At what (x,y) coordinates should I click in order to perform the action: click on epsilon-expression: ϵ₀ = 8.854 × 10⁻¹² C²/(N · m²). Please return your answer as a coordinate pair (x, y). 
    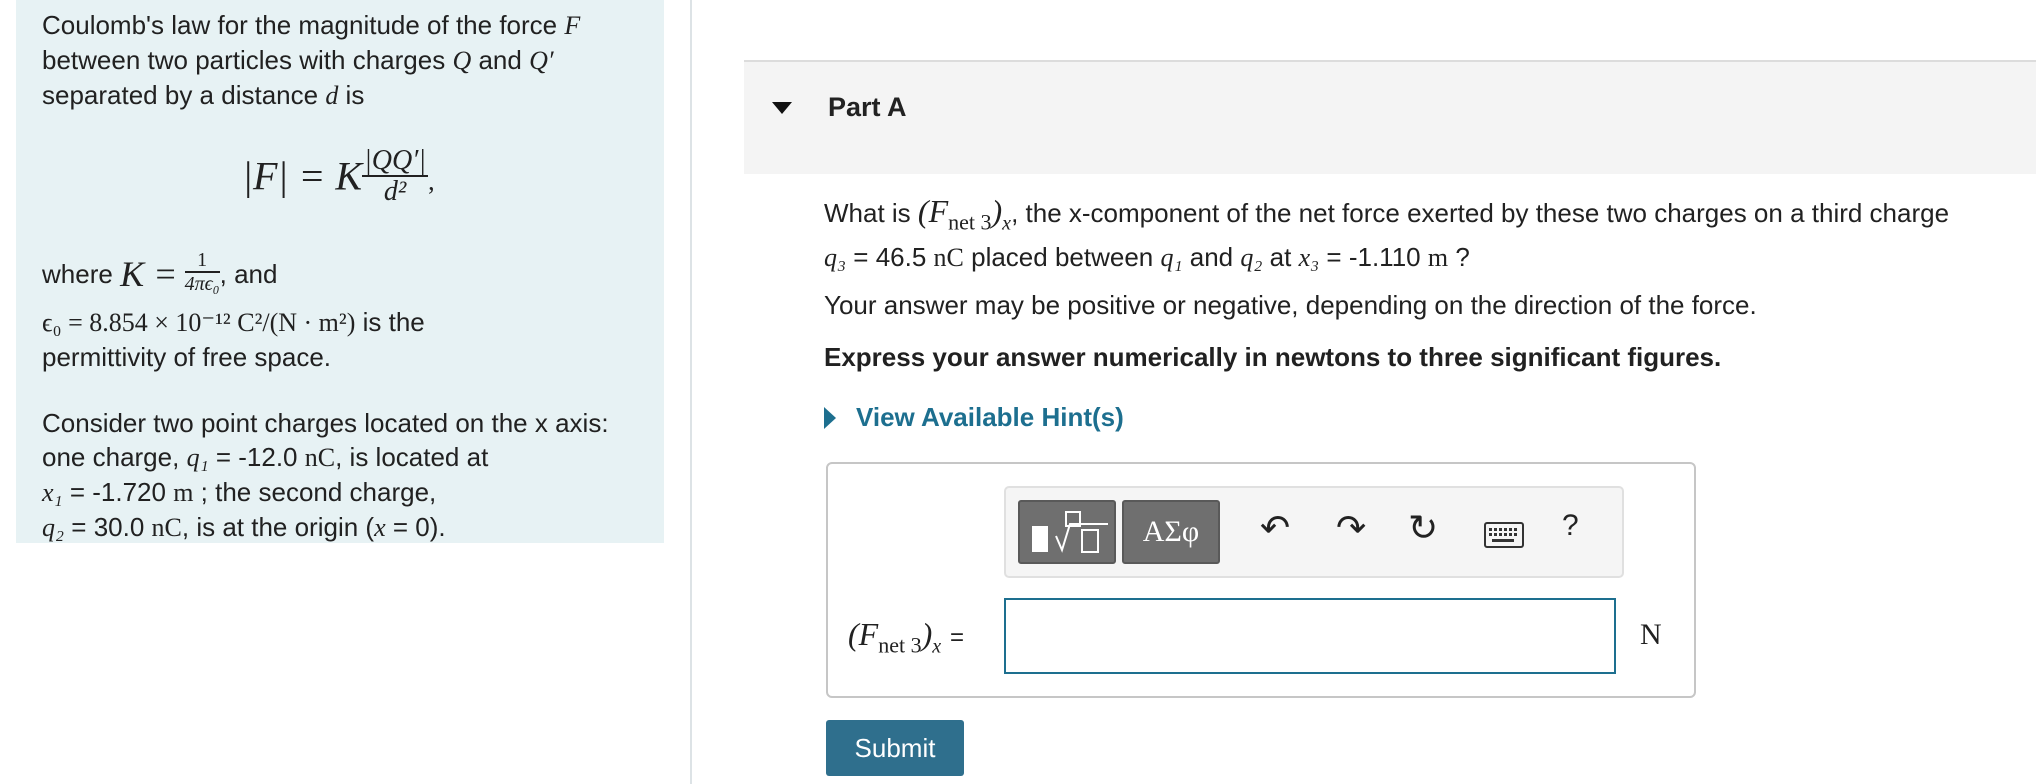
    Looking at the image, I should click on (199, 322).